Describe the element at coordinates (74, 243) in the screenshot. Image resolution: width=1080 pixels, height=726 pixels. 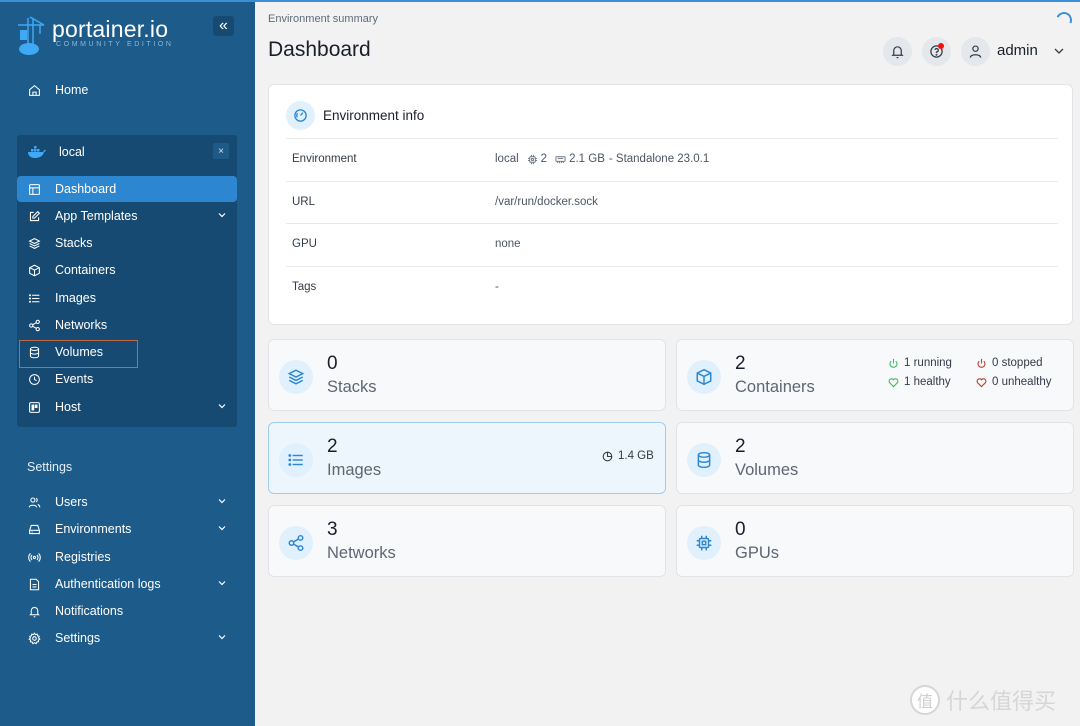
I see `sidebar-item-label: Stacks` at that location.